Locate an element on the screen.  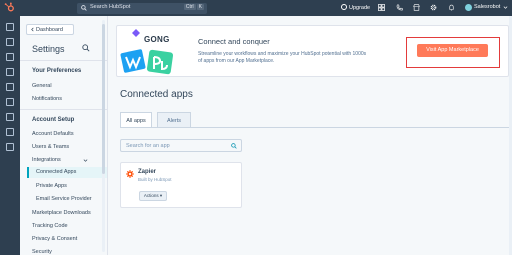
connected-apps-label: Connected Apps is located at coordinates (56, 172).